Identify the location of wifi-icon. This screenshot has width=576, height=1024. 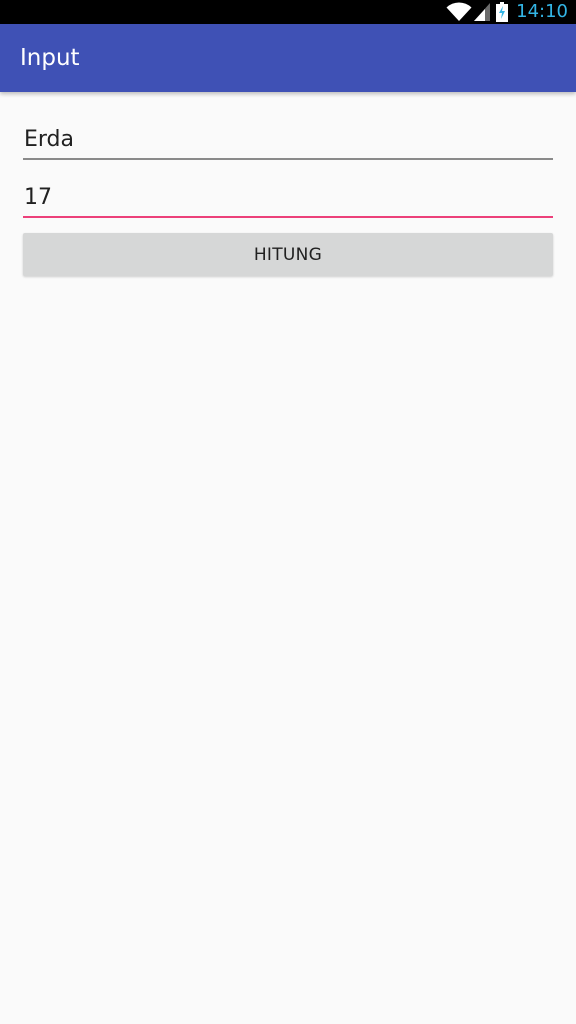
(459, 11).